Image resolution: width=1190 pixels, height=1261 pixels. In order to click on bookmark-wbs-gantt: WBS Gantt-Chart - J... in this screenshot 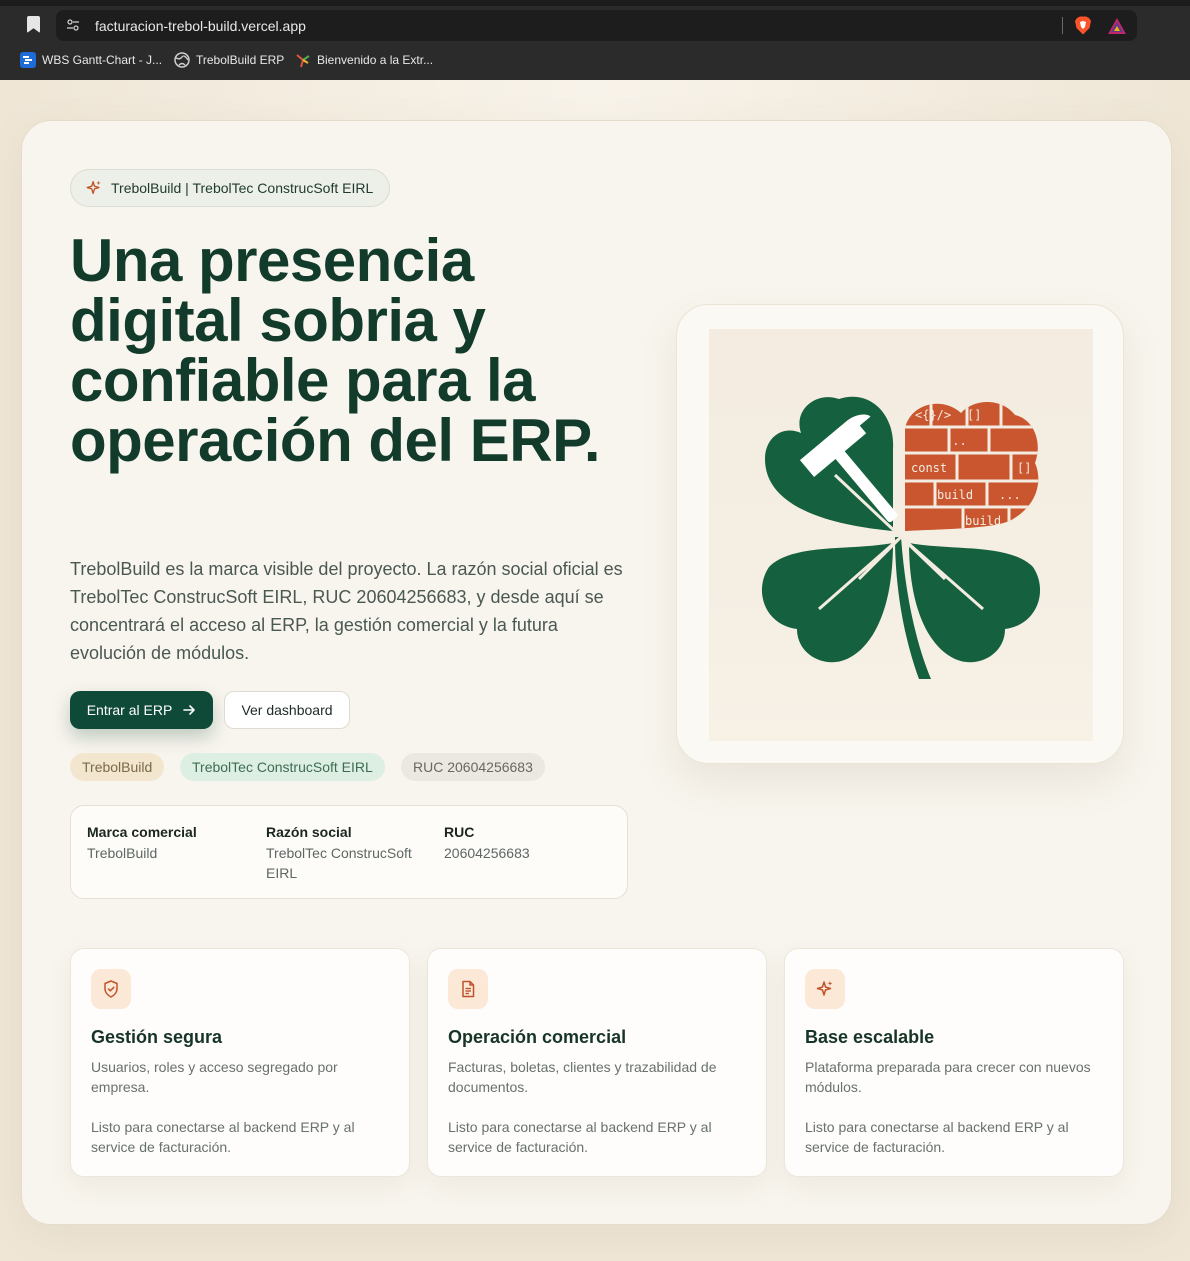, I will do `click(91, 60)`.